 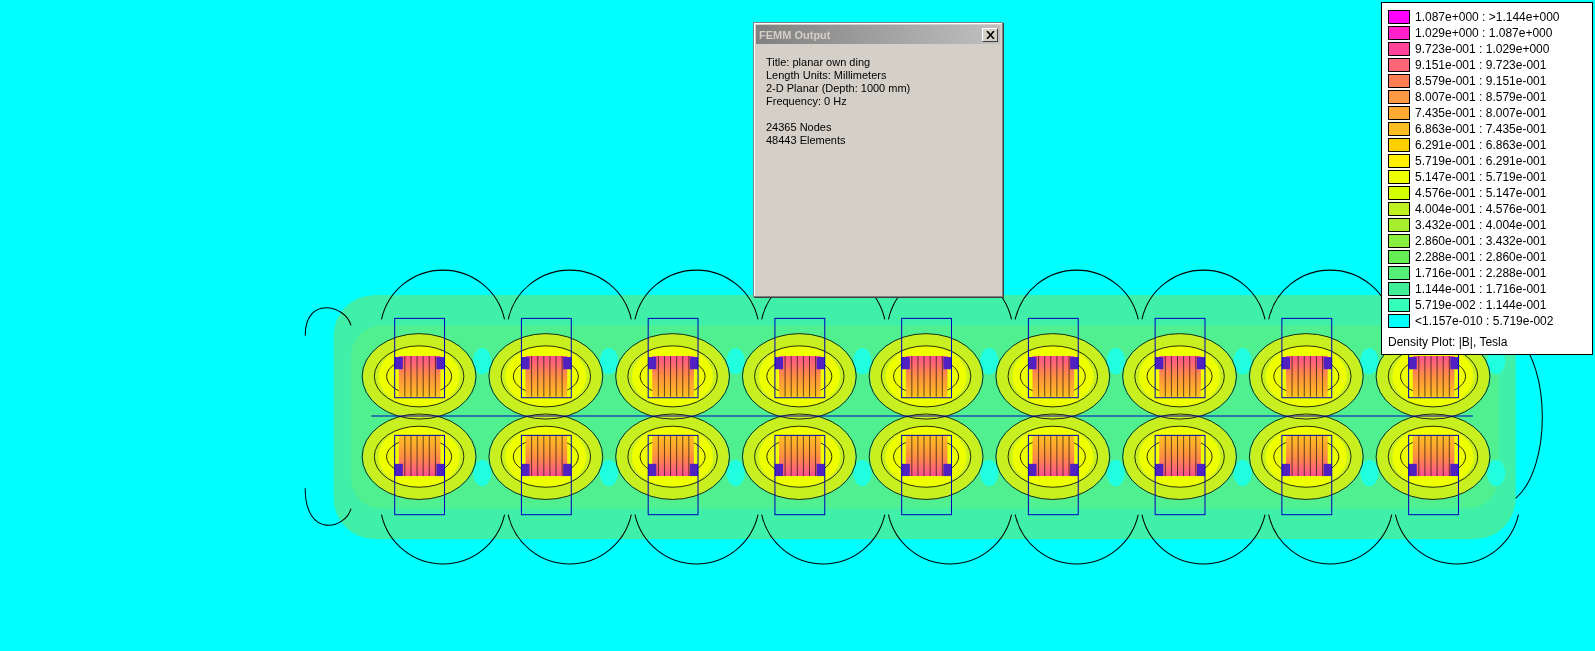 What do you see at coordinates (1481, 305) in the screenshot?
I see `legend-range-text: 5.719e-002 : 1.144e-001` at bounding box center [1481, 305].